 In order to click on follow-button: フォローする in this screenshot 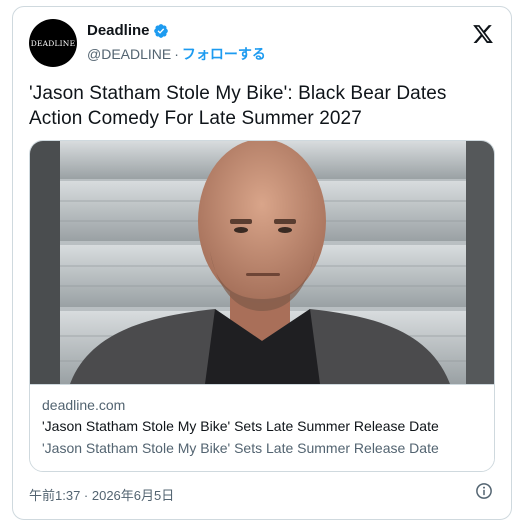, I will do `click(224, 54)`.